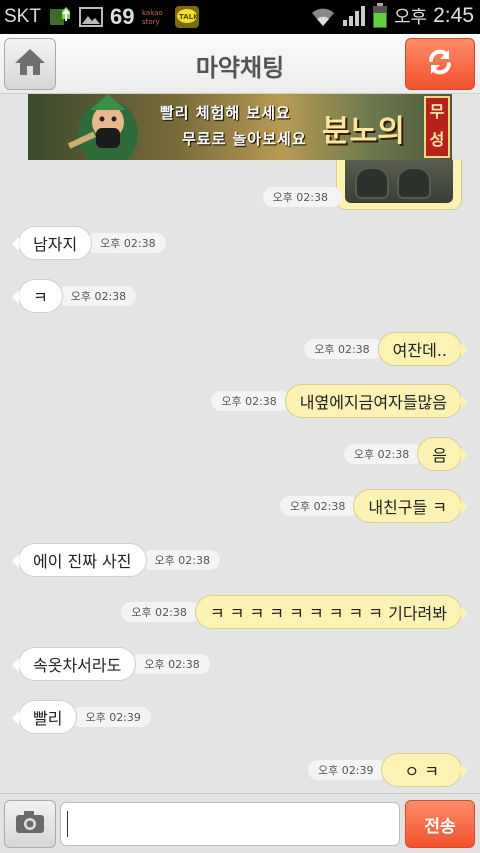 The height and width of the screenshot is (853, 480). I want to click on incoming-message: 에이 진짜 사진, so click(79, 560).